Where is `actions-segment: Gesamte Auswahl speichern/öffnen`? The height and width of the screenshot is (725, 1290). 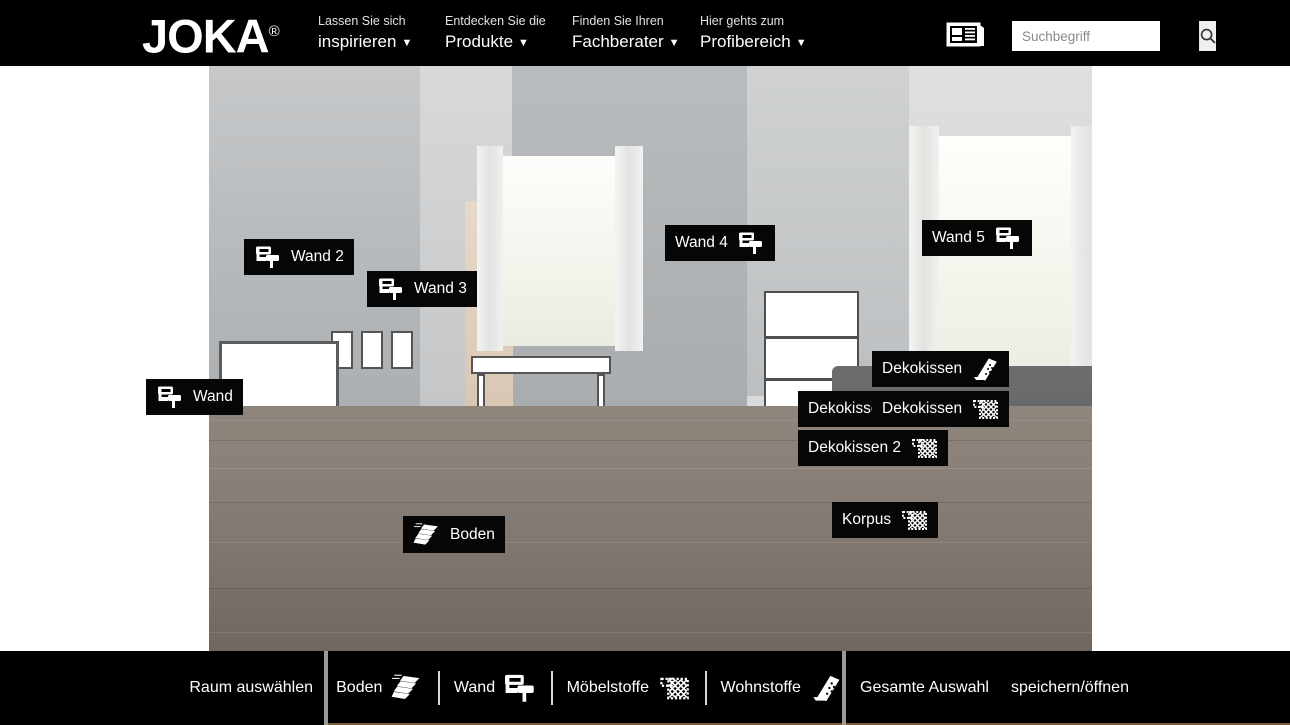
actions-segment: Gesamte Auswahl speichern/öffnen is located at coordinates (1068, 688).